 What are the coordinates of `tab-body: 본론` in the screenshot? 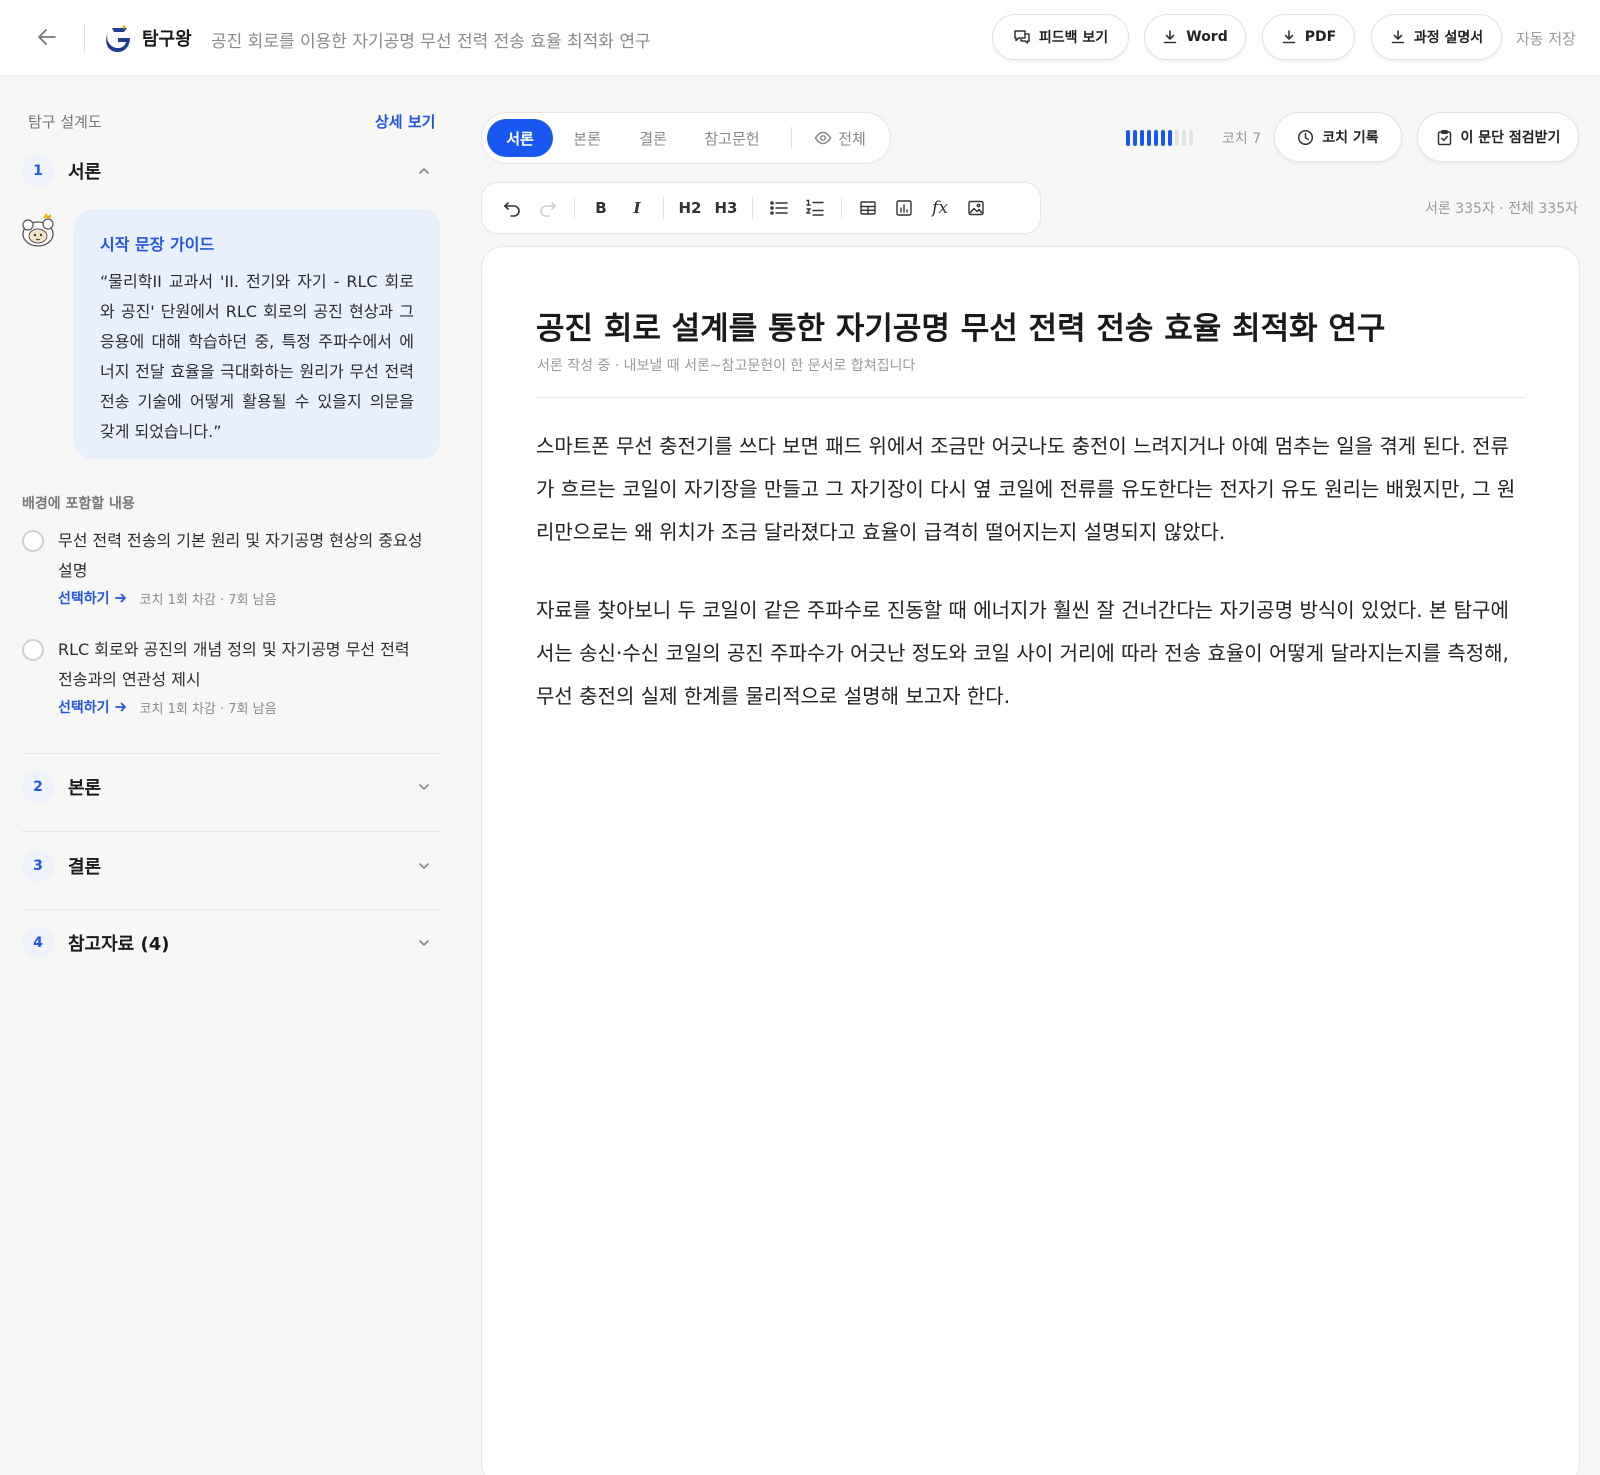 It's located at (587, 138).